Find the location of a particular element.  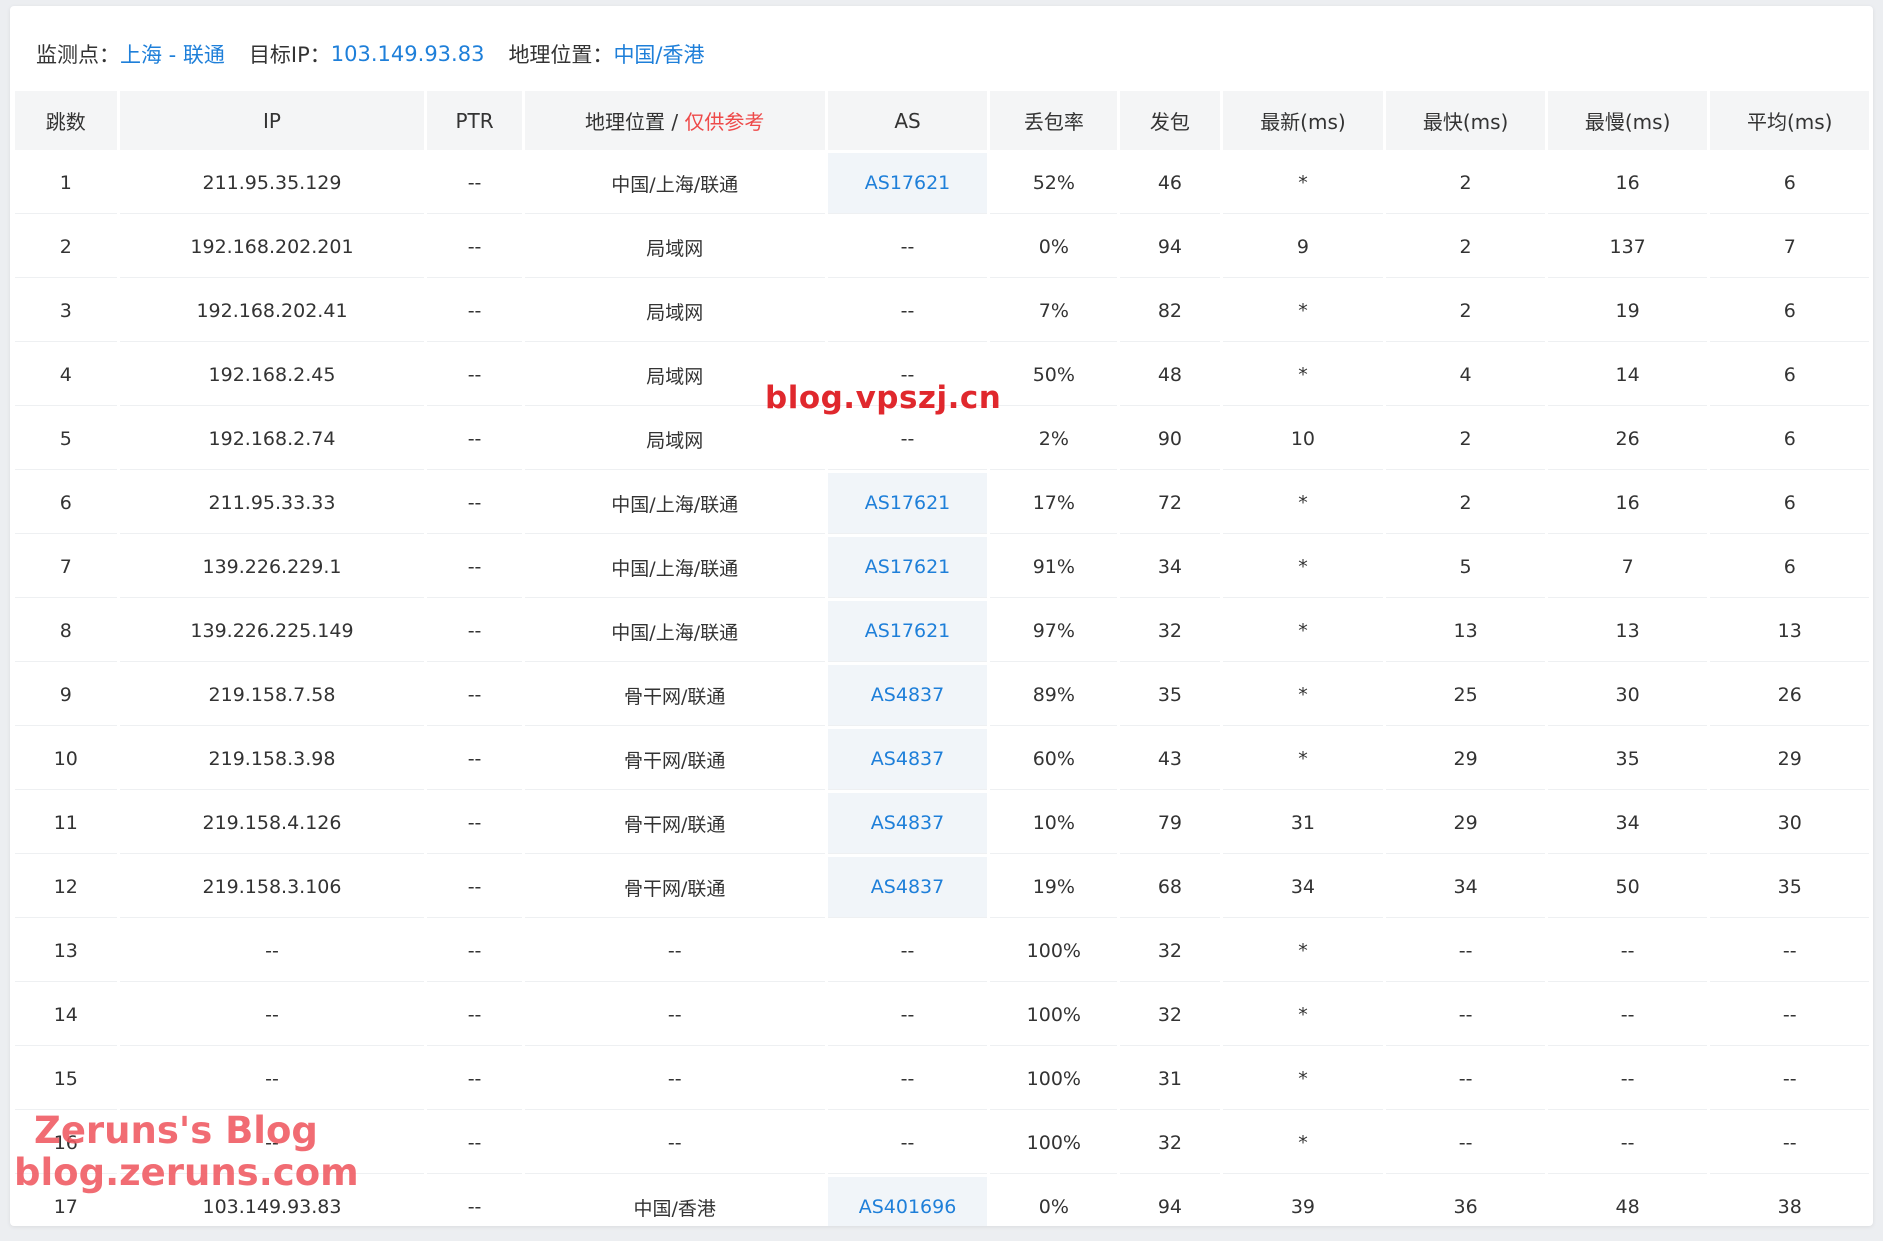

cell-hop: 1 is located at coordinates (66, 183).